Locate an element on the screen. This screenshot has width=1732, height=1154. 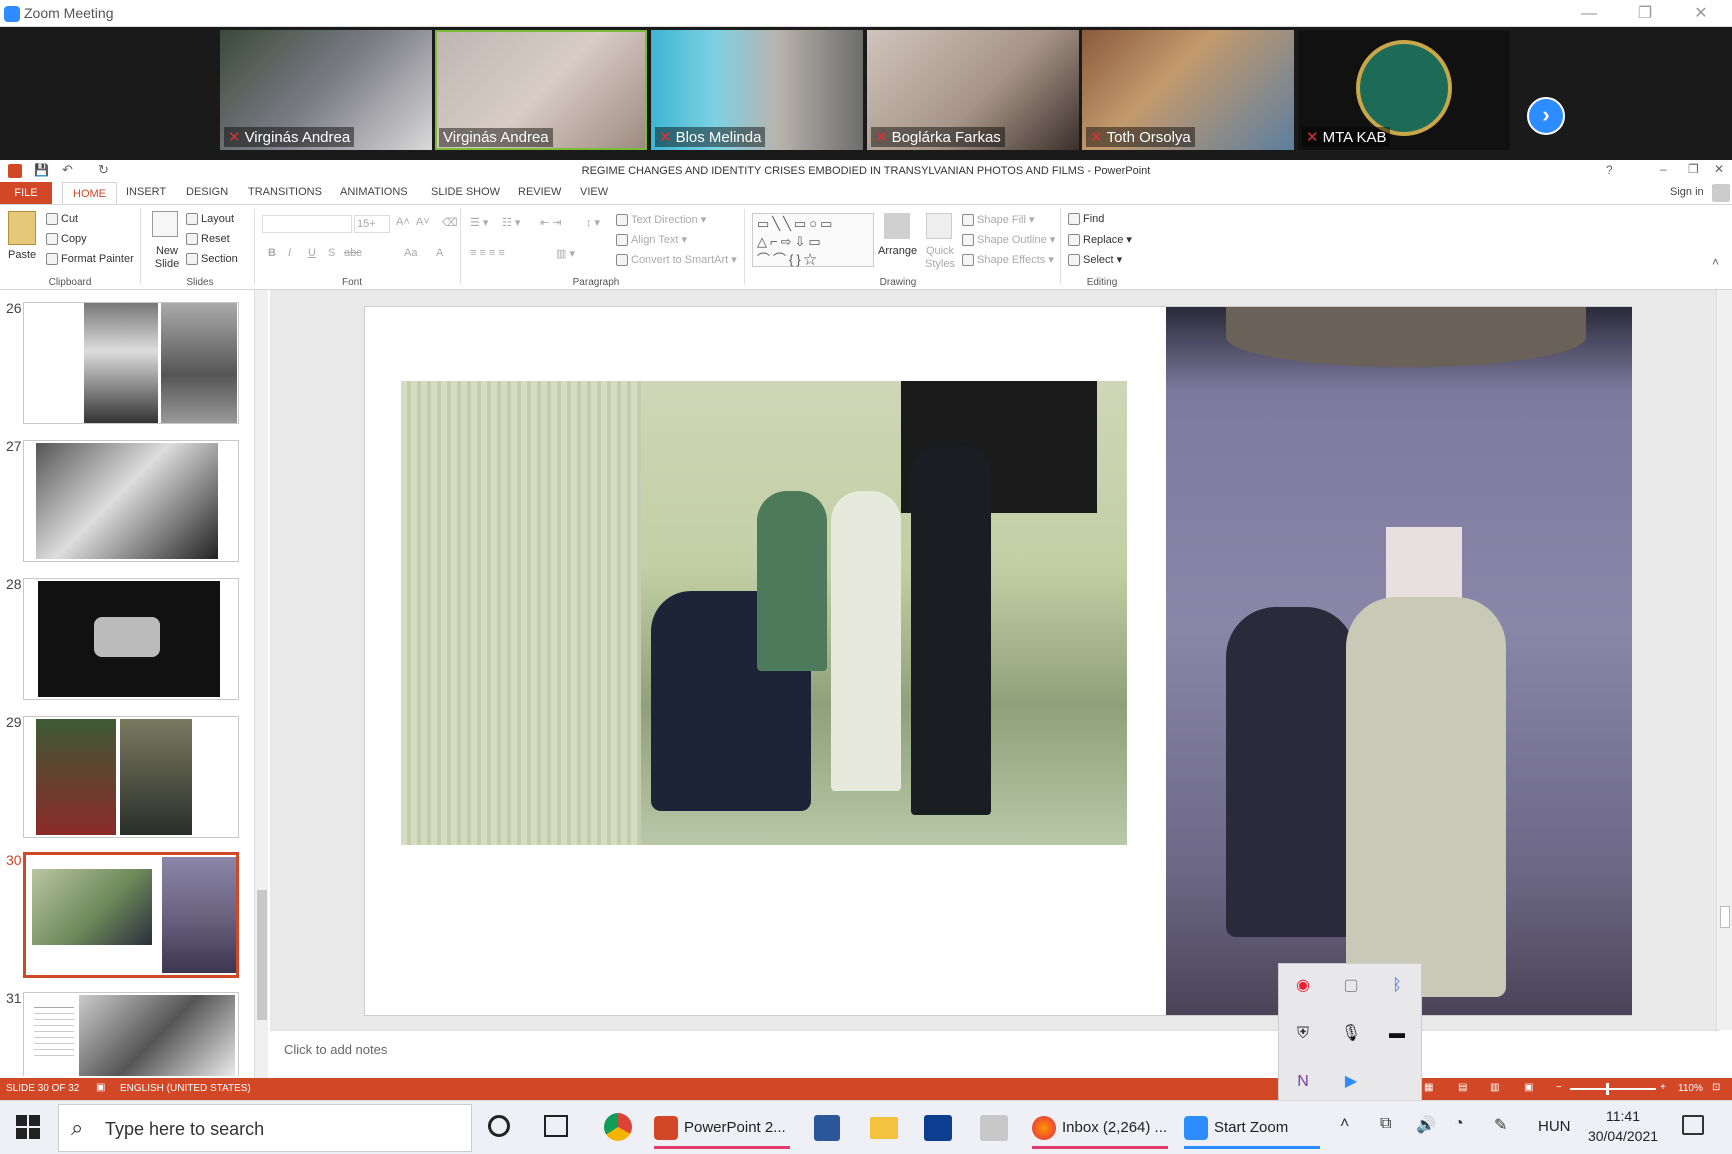
copy-button: Copy is located at coordinates (66, 239).